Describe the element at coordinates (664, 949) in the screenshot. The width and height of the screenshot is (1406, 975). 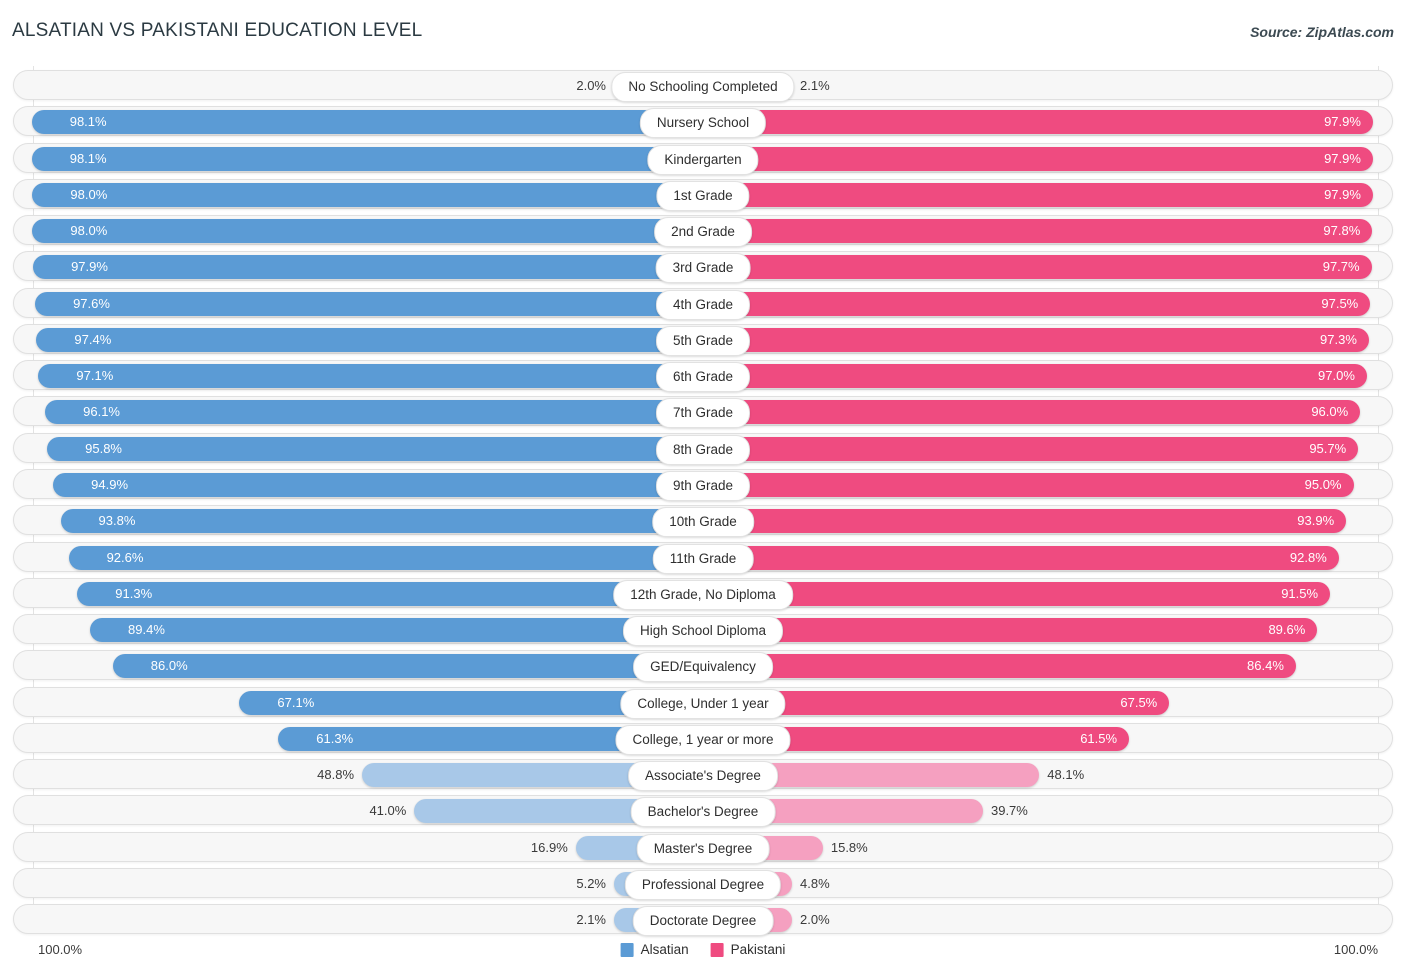
I see `legend-label-alsatian: Alsatian` at that location.